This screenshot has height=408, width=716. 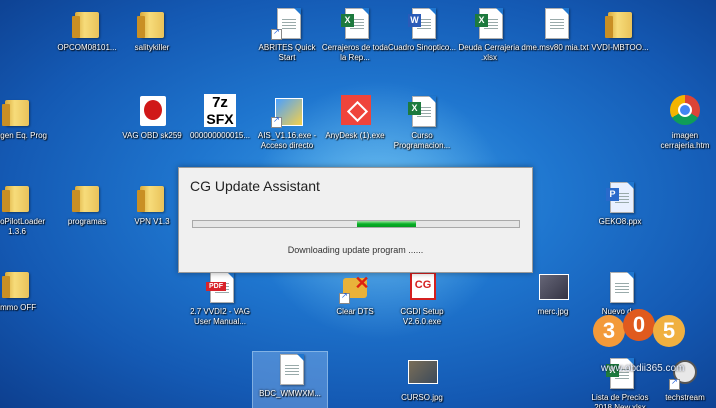 I want to click on installer-icon, so click(x=287, y=111).